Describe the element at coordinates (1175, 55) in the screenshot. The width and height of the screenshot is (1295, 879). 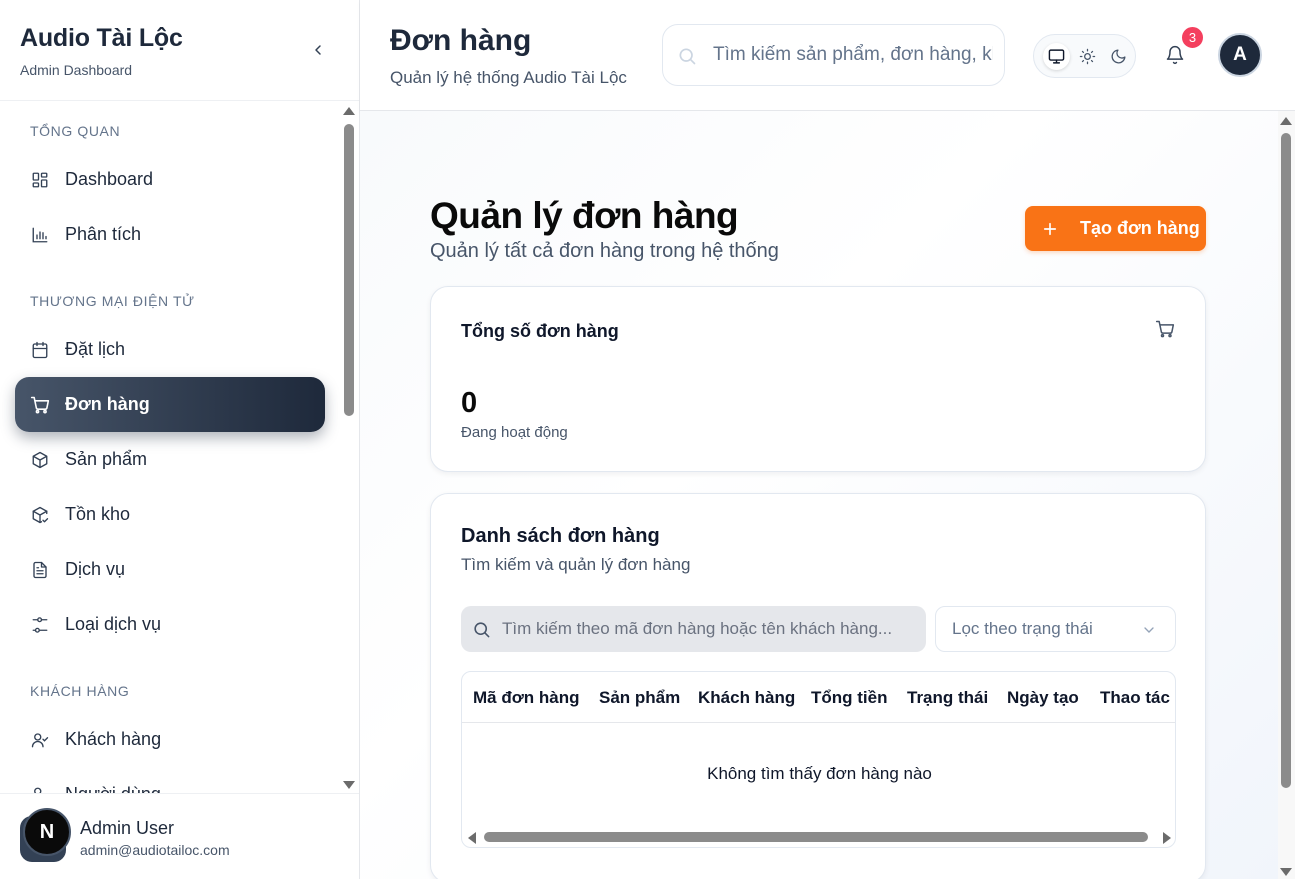
I see `bell-icon` at that location.